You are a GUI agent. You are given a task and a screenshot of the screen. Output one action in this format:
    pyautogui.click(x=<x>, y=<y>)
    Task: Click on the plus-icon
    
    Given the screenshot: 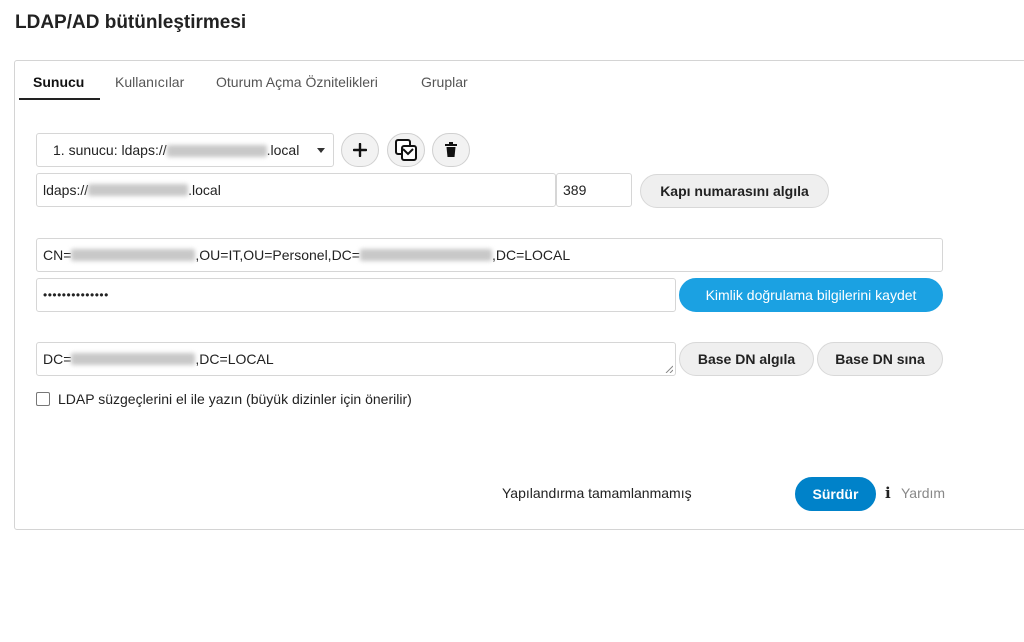 What is the action you would take?
    pyautogui.click(x=360, y=150)
    